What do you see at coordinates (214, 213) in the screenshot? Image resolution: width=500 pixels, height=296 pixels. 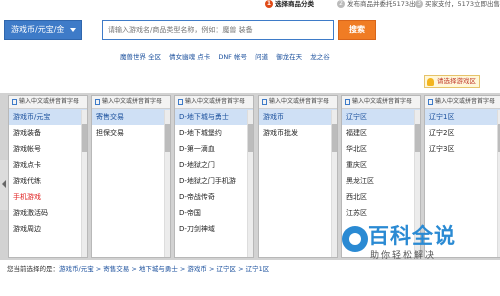 I see `list-item: D-帝国` at bounding box center [214, 213].